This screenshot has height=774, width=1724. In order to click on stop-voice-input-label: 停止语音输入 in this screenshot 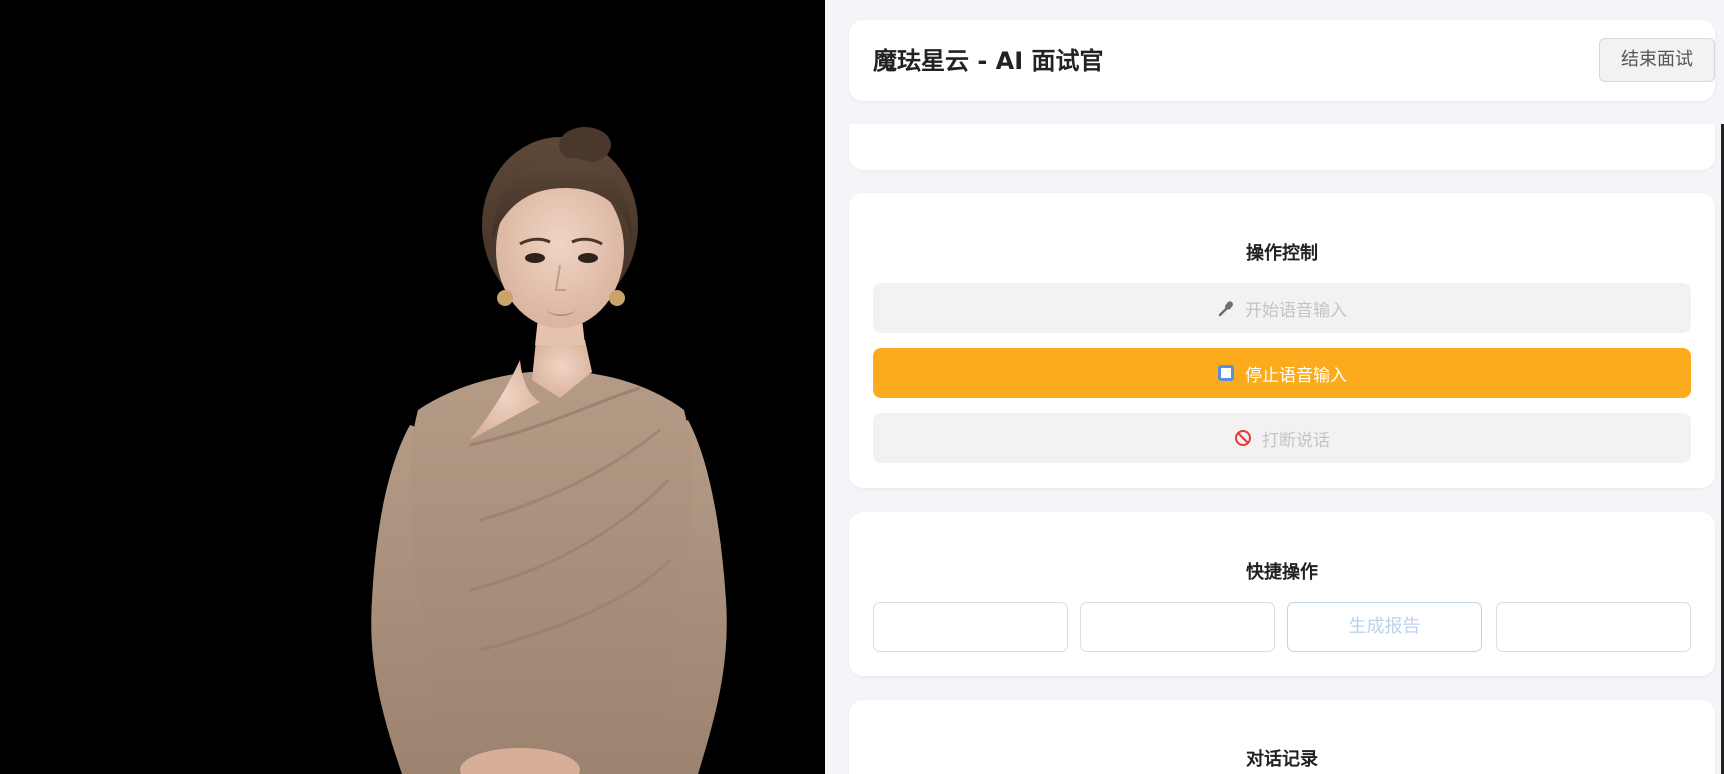, I will do `click(1296, 375)`.